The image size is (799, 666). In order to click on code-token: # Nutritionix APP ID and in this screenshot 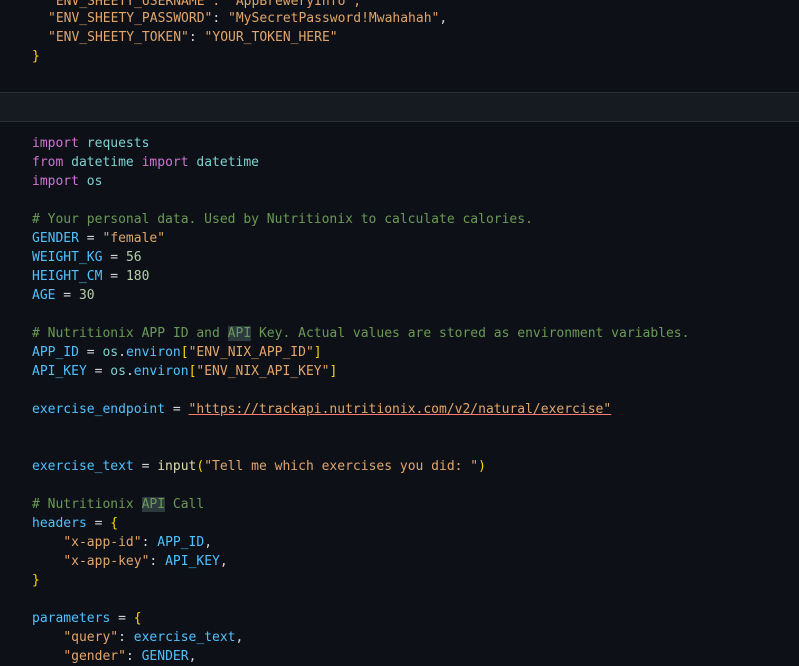, I will do `click(130, 333)`.